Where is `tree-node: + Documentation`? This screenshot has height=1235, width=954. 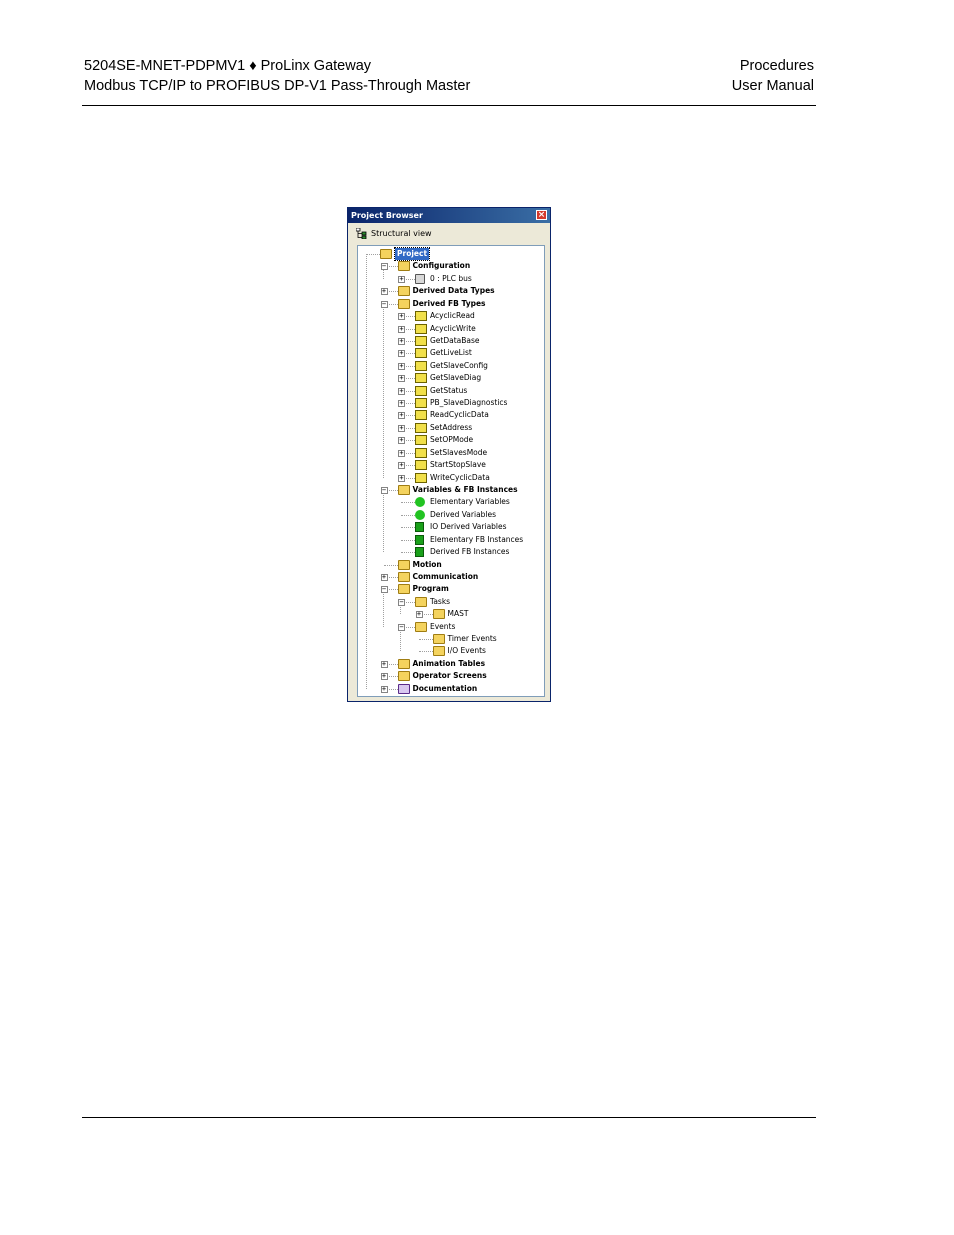 tree-node: + Documentation is located at coordinates (451, 689).